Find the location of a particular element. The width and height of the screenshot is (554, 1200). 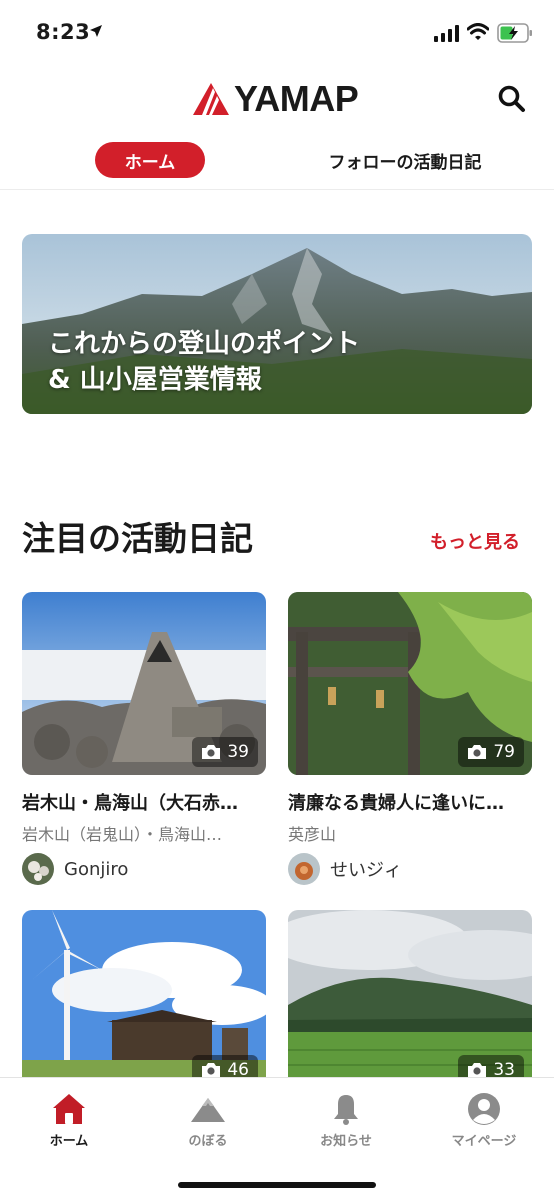

tabbar-item-mypage: マイページ is located at coordinates (484, 1120).